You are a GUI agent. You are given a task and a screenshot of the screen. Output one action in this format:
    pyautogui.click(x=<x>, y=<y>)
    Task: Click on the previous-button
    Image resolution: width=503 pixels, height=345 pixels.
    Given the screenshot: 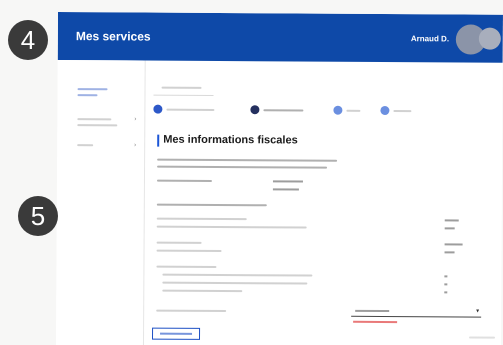 What is the action you would take?
    pyautogui.click(x=176, y=333)
    